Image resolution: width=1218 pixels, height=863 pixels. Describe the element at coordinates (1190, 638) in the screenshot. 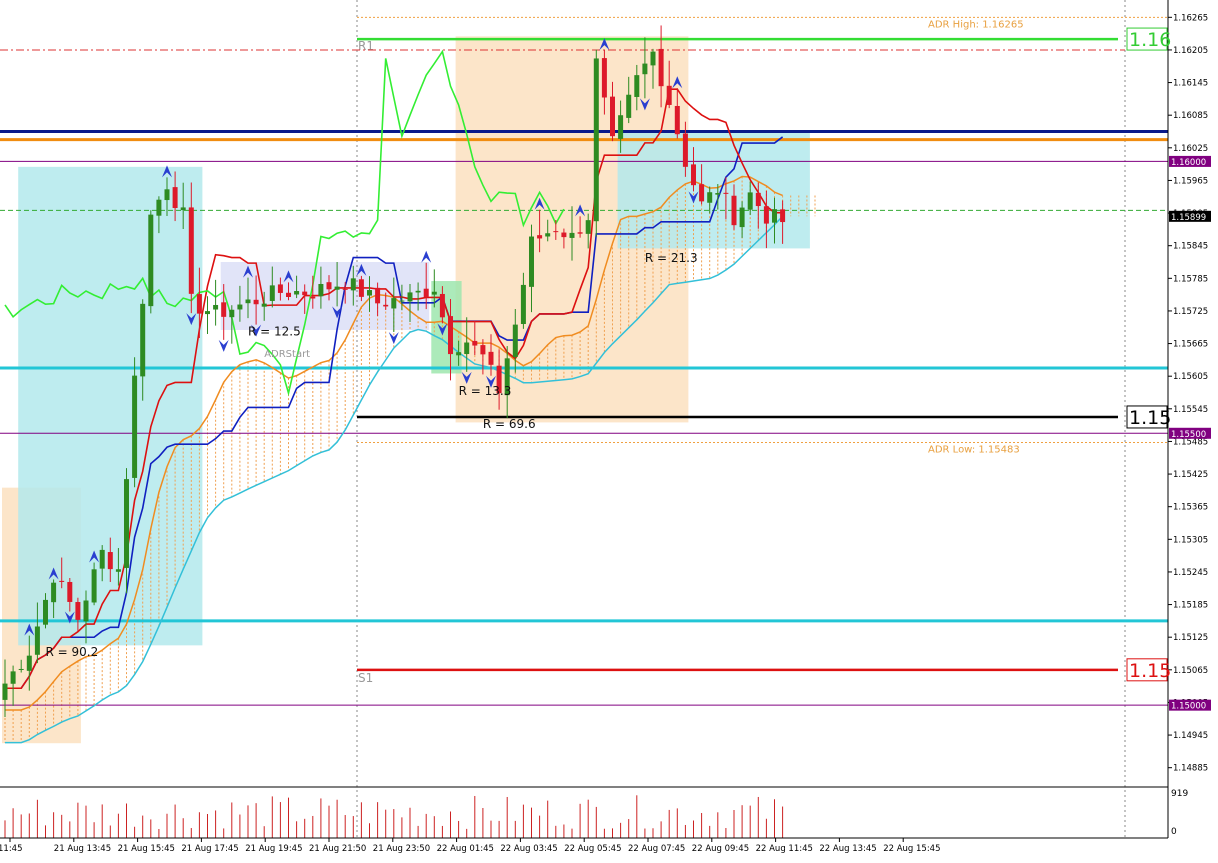

I see `price-tick-label-19: 1.15125` at that location.